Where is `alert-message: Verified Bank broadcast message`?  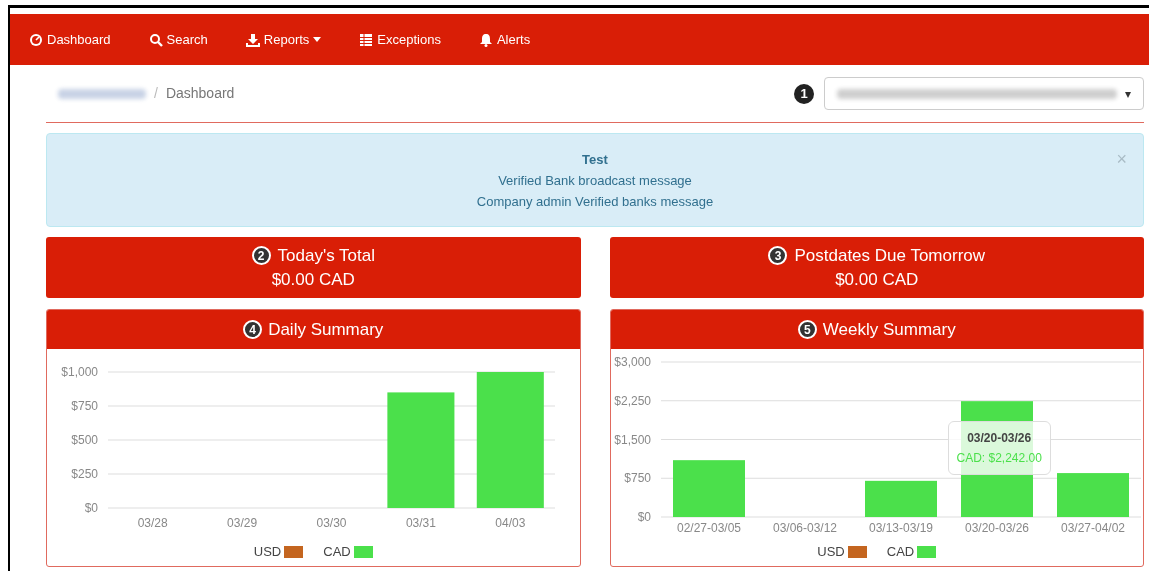
alert-message: Verified Bank broadcast message is located at coordinates (595, 180).